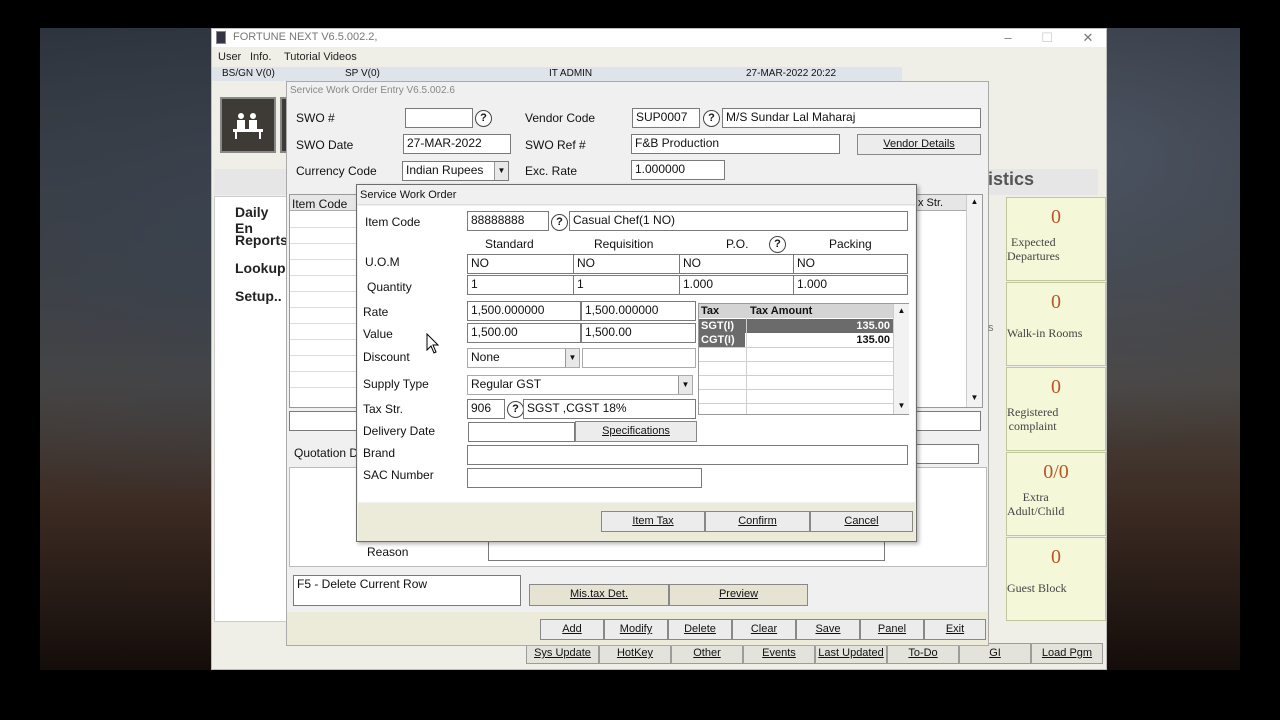 The width and height of the screenshot is (1280, 720). I want to click on save-button: Save, so click(828, 629).